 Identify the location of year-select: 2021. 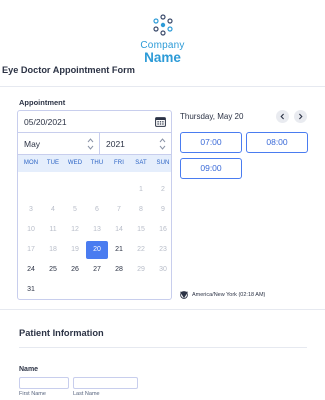
(135, 144).